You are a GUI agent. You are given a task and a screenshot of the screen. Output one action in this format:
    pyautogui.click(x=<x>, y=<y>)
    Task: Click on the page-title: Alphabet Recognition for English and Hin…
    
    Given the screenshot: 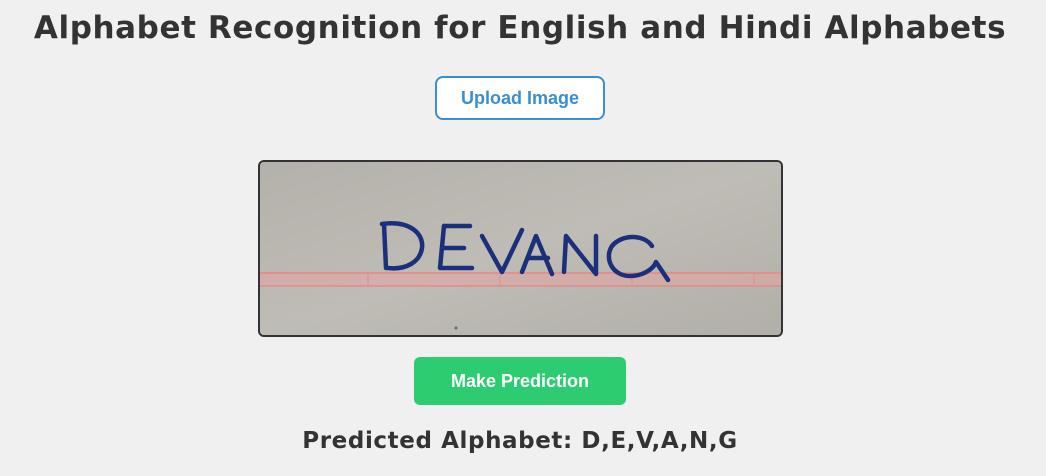 What is the action you would take?
    pyautogui.click(x=520, y=28)
    